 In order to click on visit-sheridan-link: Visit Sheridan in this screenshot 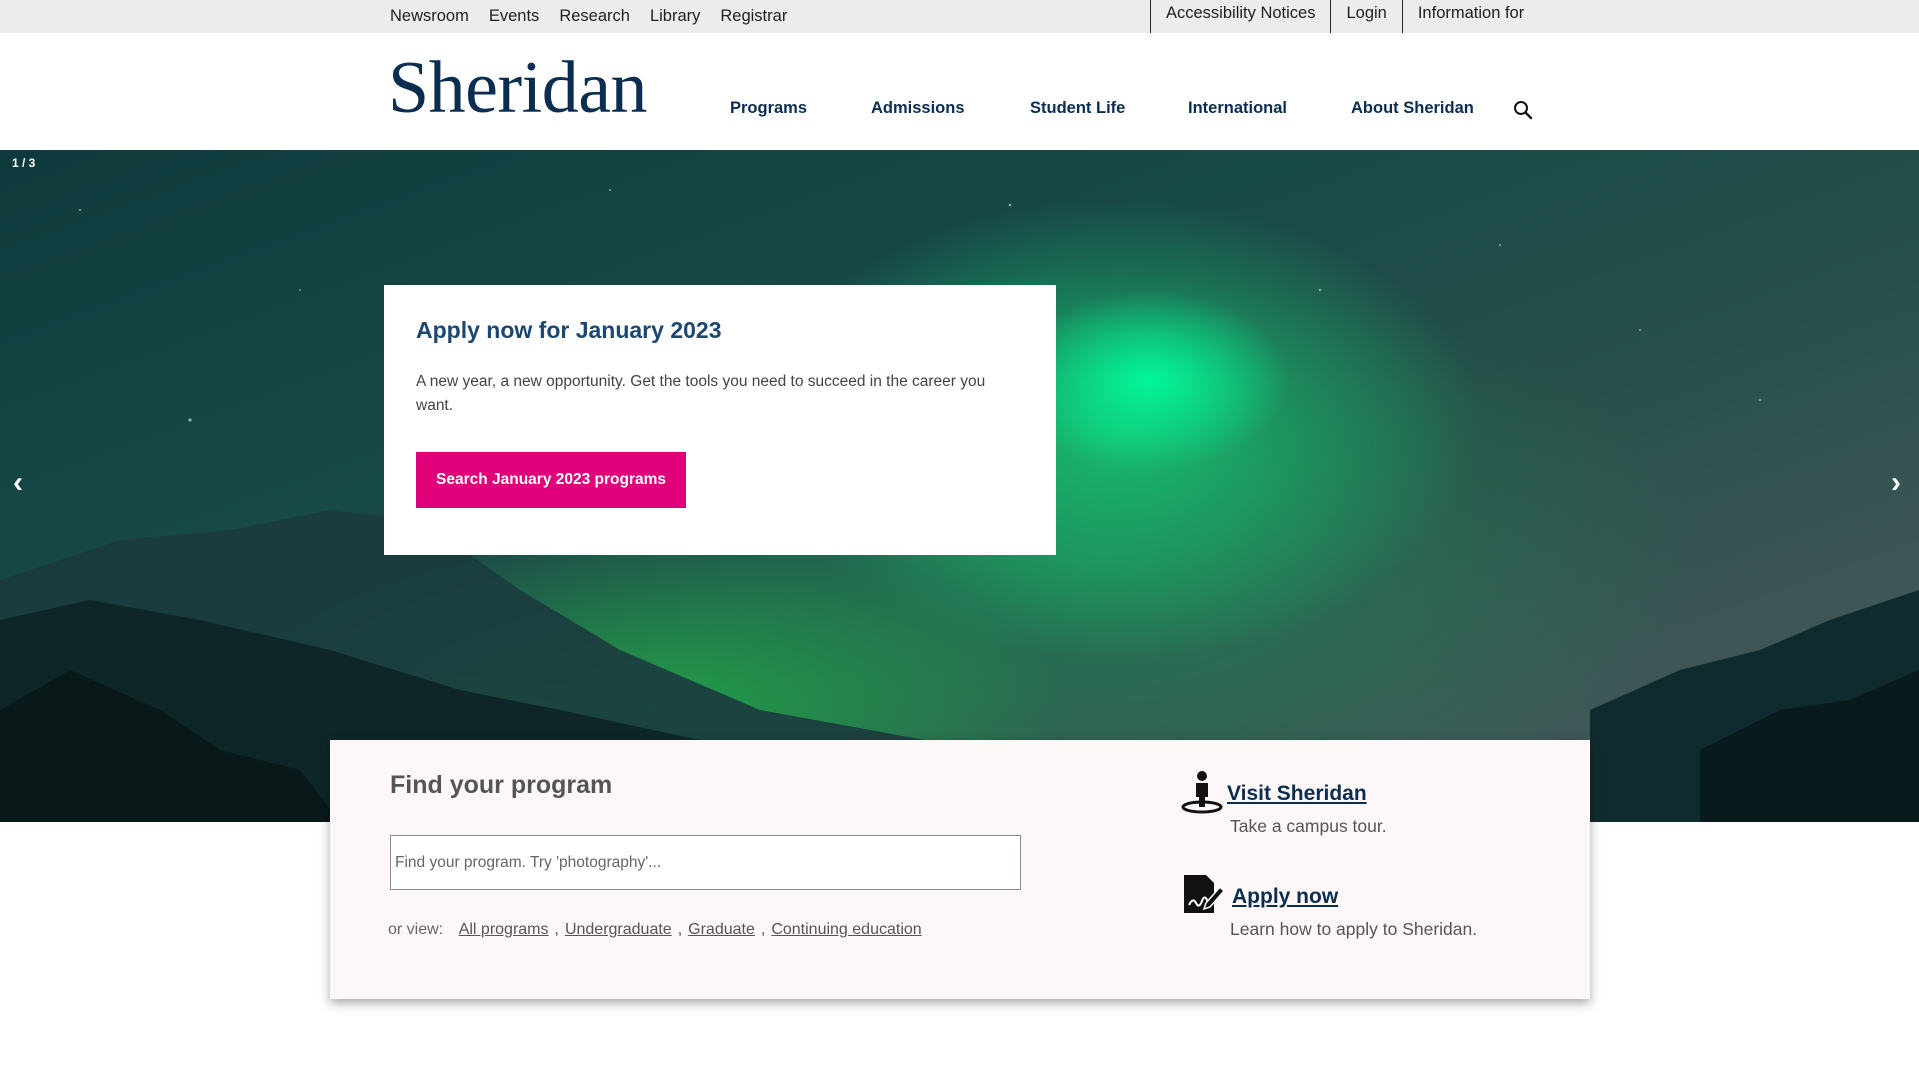, I will do `click(1297, 794)`.